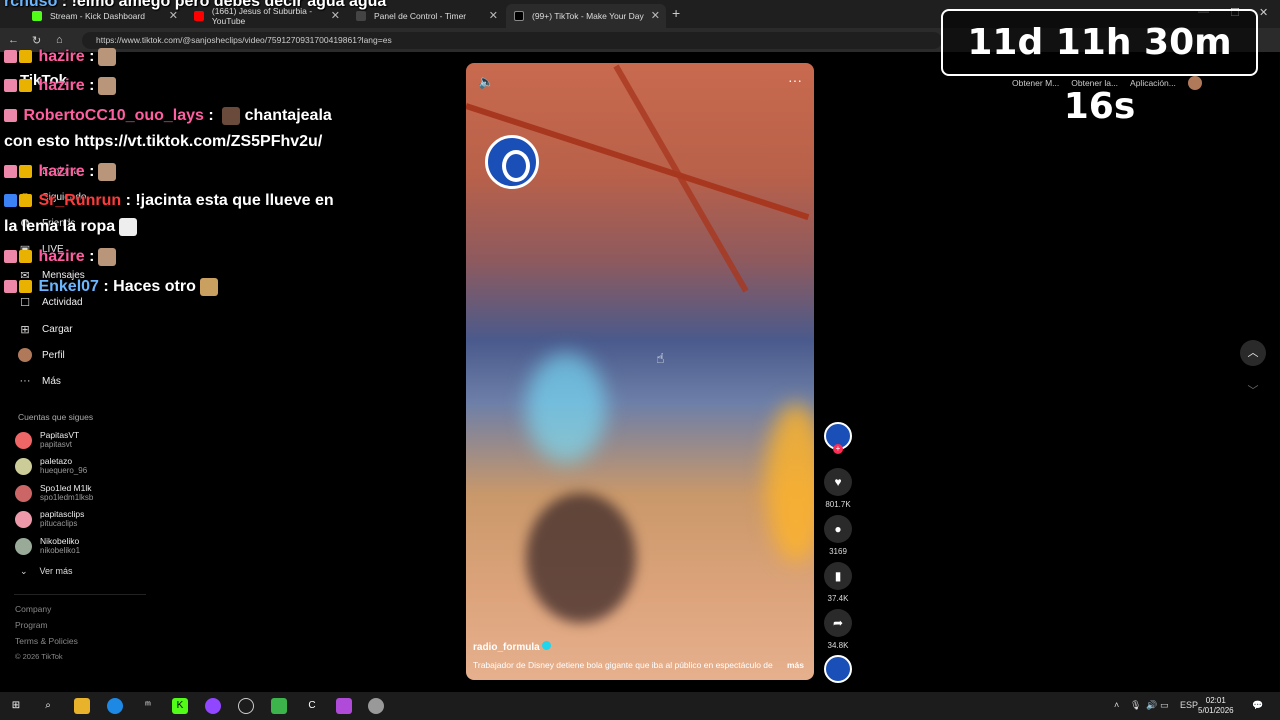 This screenshot has width=1280, height=720. I want to click on sidebar-item-perfil: Perfil, so click(41, 355).